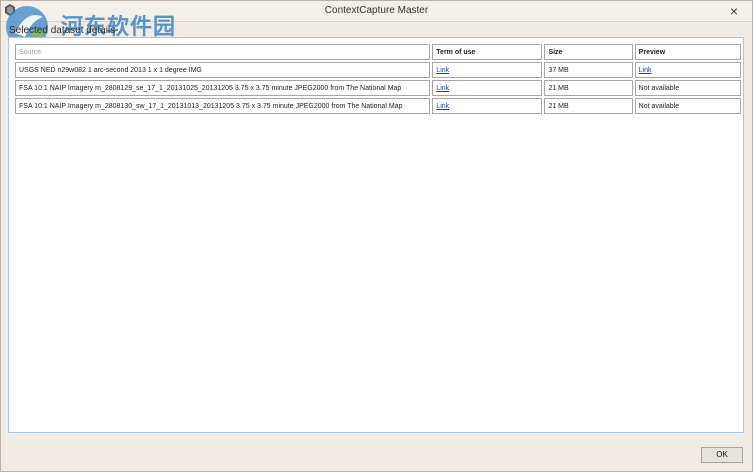 Image resolution: width=753 pixels, height=472 pixels. I want to click on size-cell: 37 MB, so click(588, 70).